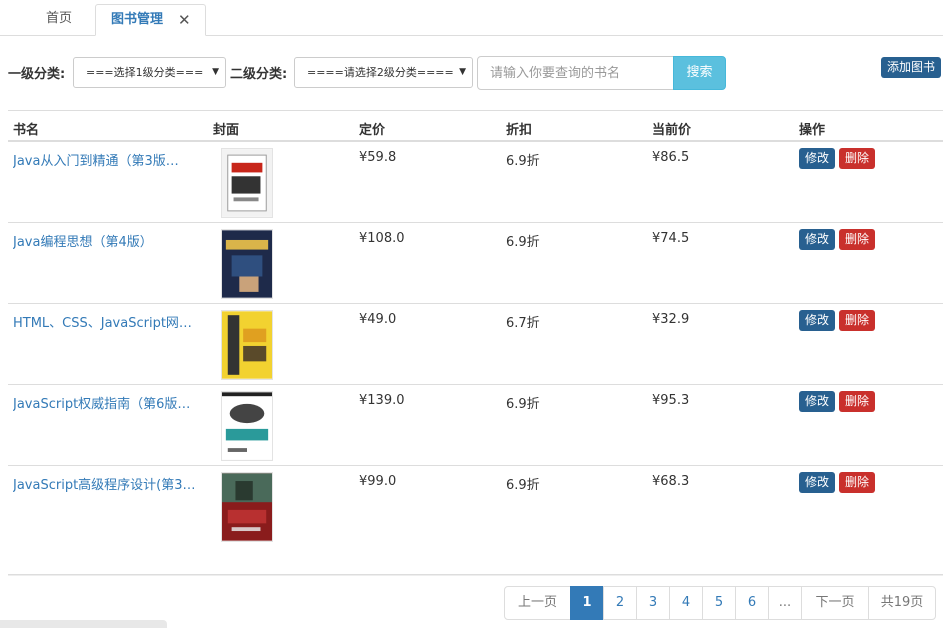 The width and height of the screenshot is (943, 628). Describe the element at coordinates (902, 603) in the screenshot. I see `total-pages-label: 共19页` at that location.